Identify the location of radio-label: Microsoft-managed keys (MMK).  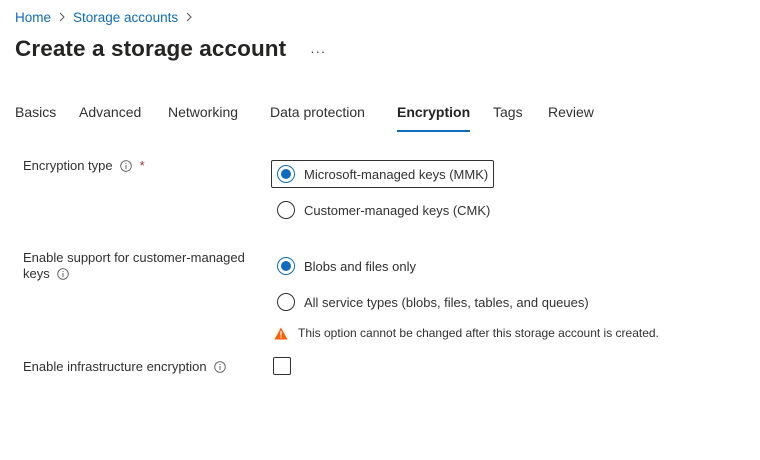
(396, 174).